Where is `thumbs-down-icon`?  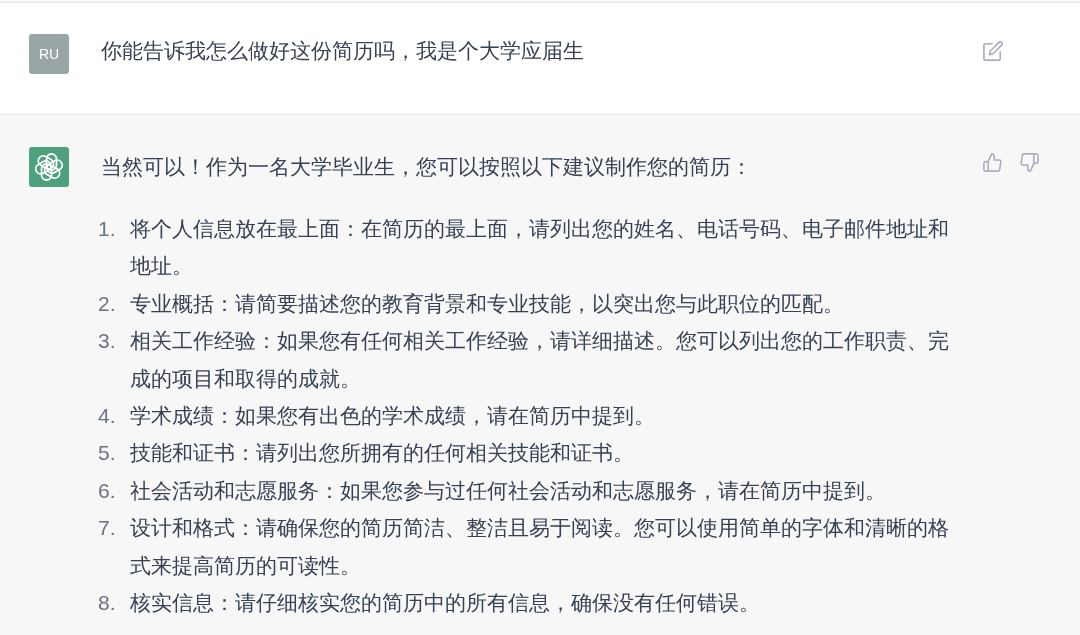 thumbs-down-icon is located at coordinates (1029, 162).